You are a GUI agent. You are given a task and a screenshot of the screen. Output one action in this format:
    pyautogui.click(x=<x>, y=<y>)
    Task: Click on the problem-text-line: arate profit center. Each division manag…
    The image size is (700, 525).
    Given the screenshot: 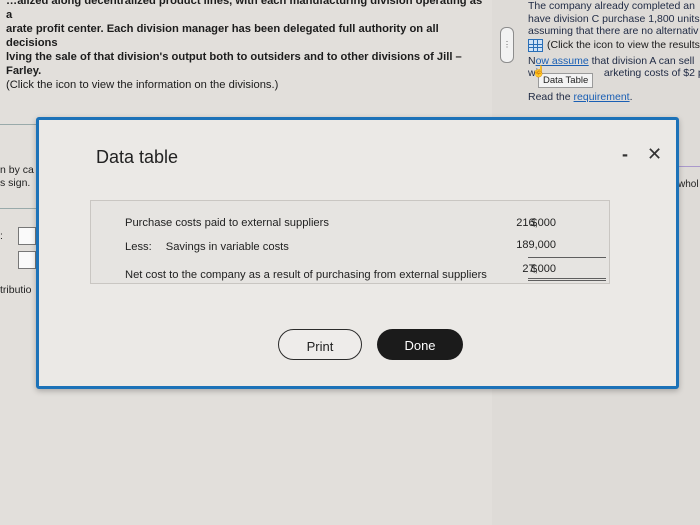 What is the action you would take?
    pyautogui.click(x=222, y=36)
    